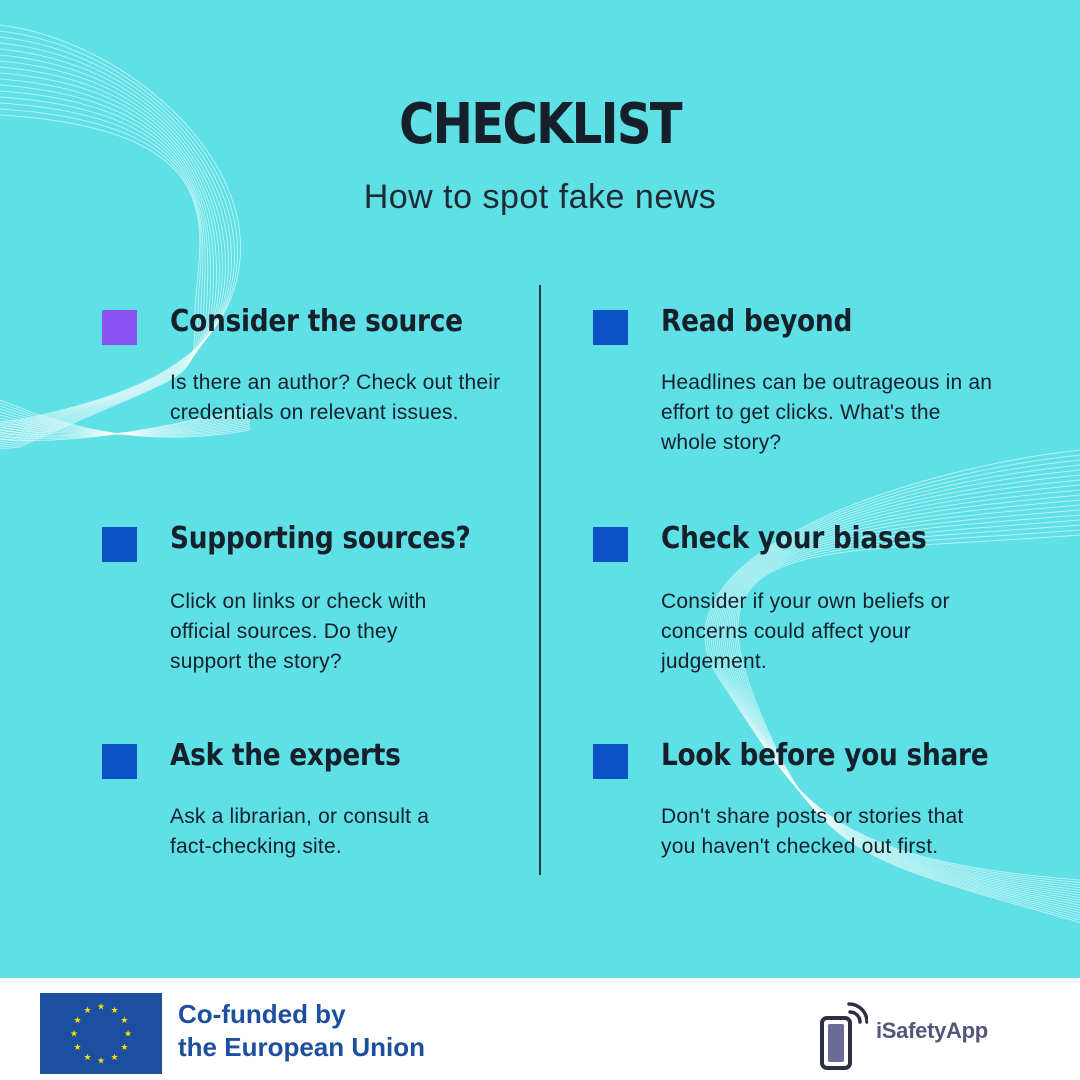  I want to click on item-title: Supporting sources?, so click(320, 538).